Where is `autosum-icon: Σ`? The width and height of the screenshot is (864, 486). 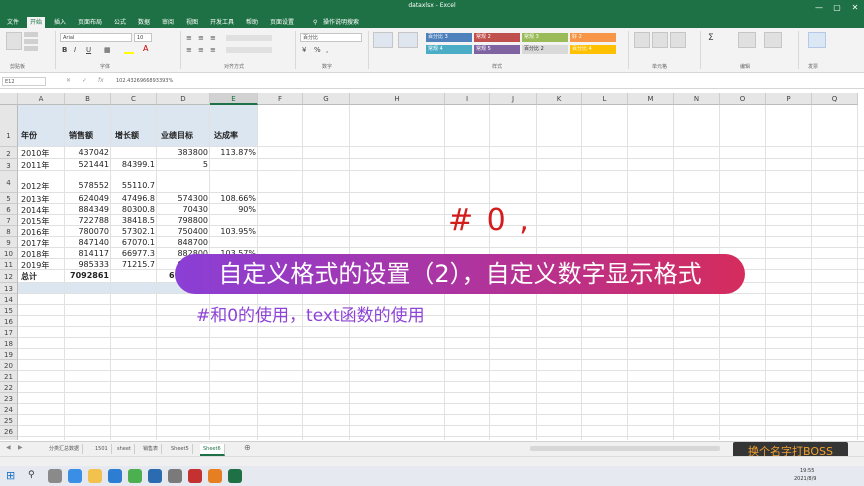 autosum-icon: Σ is located at coordinates (711, 38).